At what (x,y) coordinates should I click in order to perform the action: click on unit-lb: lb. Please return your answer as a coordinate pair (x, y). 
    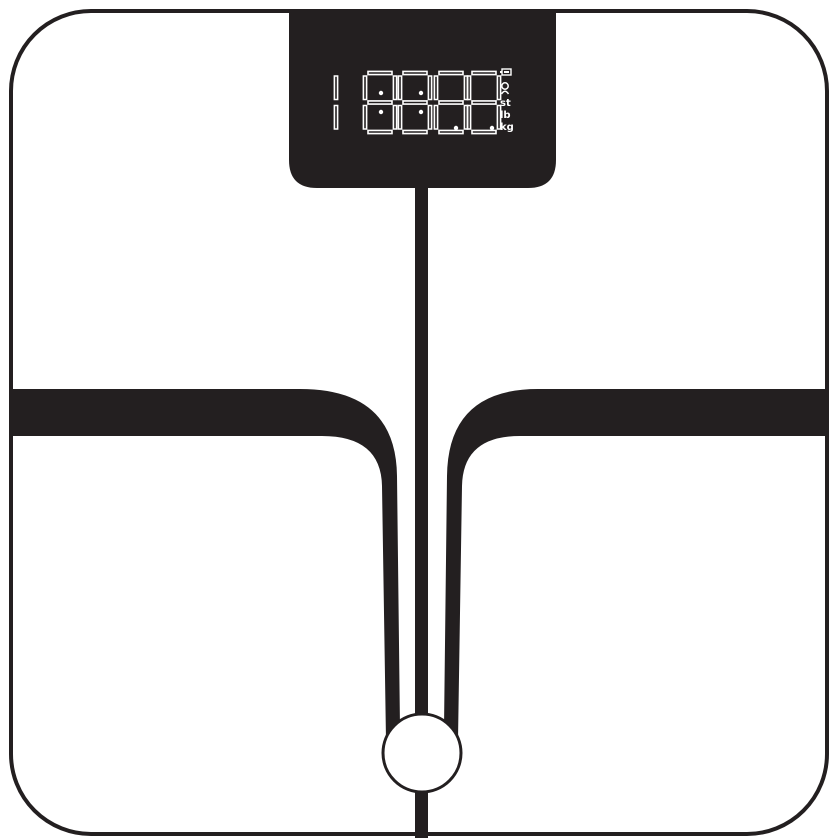
    Looking at the image, I should click on (505, 115).